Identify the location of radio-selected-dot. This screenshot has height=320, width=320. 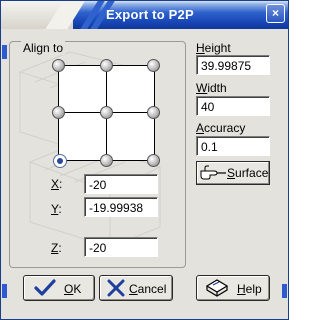
(60, 161).